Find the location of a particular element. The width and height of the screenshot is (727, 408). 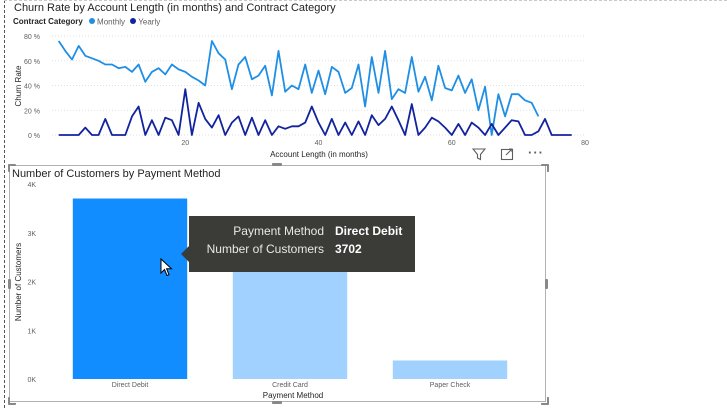

x-tick-label: Paper Check is located at coordinates (450, 385).